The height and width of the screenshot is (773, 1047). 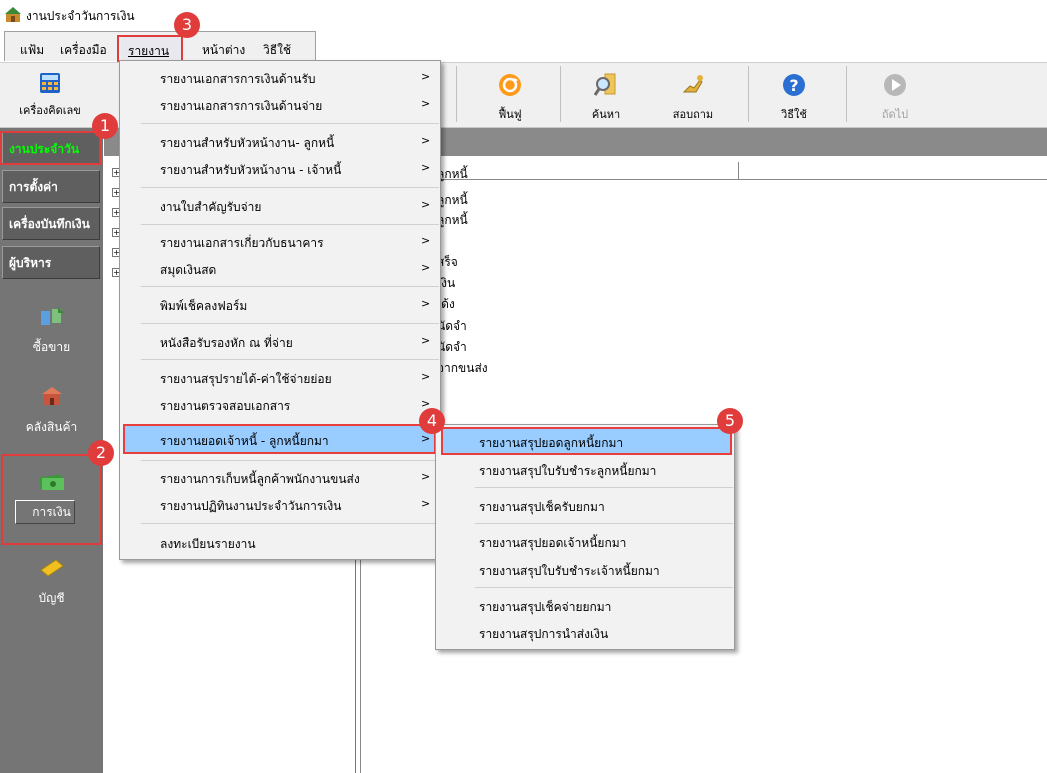 What do you see at coordinates (510, 114) in the screenshot?
I see `refresh-label: ฟื้นฟู` at bounding box center [510, 114].